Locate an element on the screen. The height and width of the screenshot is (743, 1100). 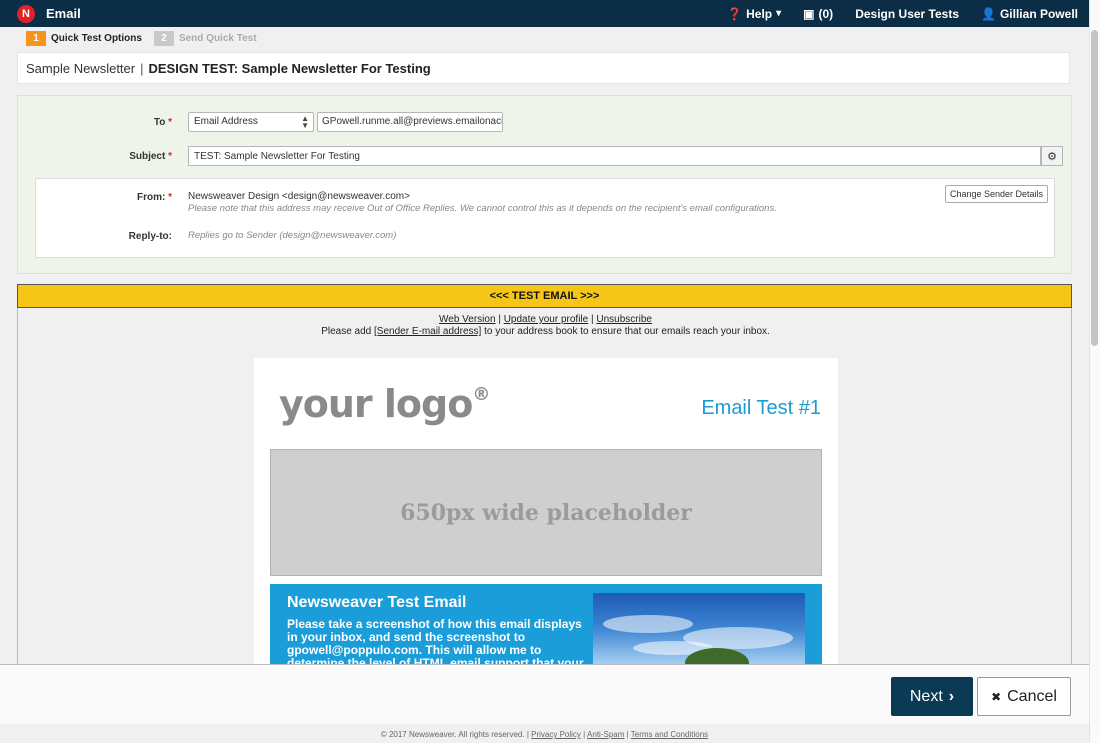
subject-label: Subject * is located at coordinates (150, 156).